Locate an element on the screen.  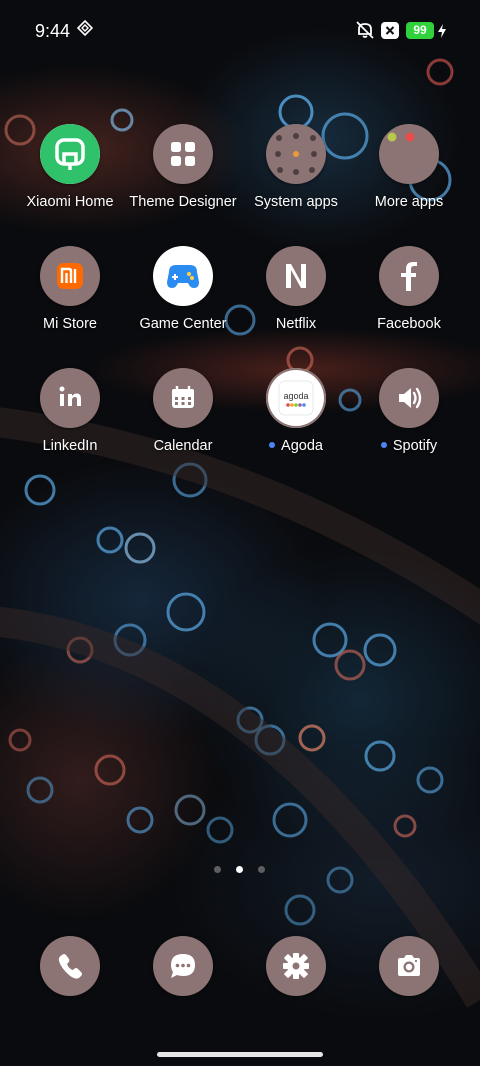
agoda-wordmark: agoda is located at coordinates (295, 396).